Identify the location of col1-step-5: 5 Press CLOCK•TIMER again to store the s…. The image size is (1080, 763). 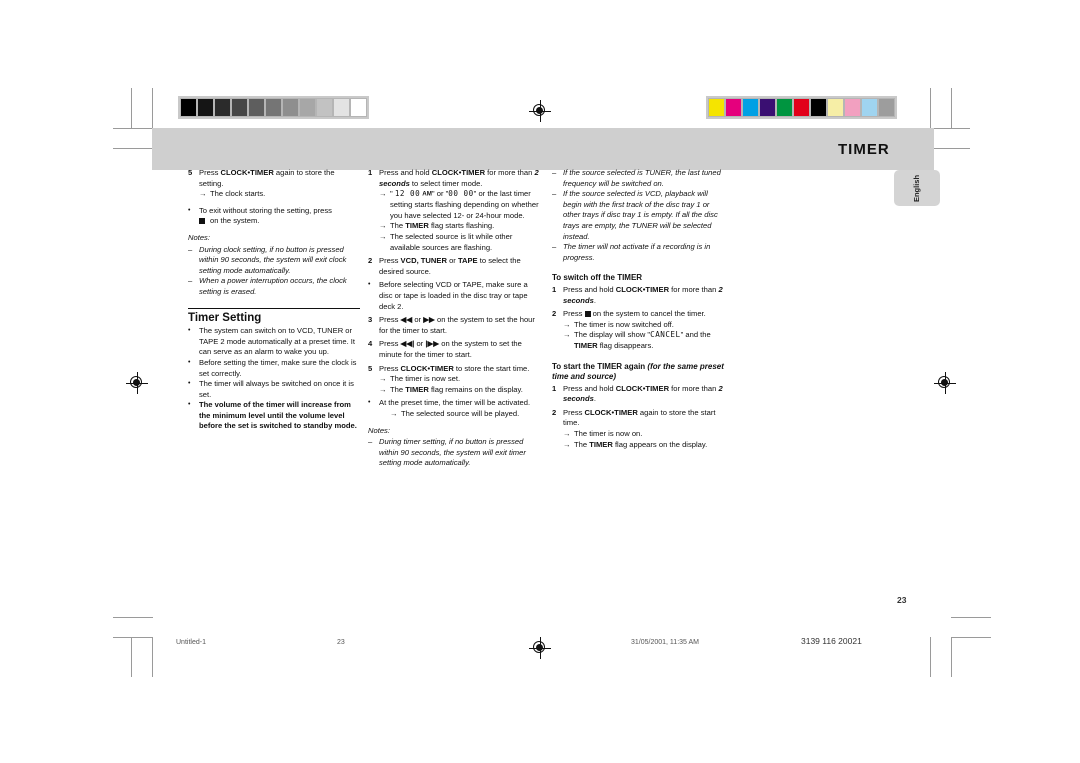
(274, 184).